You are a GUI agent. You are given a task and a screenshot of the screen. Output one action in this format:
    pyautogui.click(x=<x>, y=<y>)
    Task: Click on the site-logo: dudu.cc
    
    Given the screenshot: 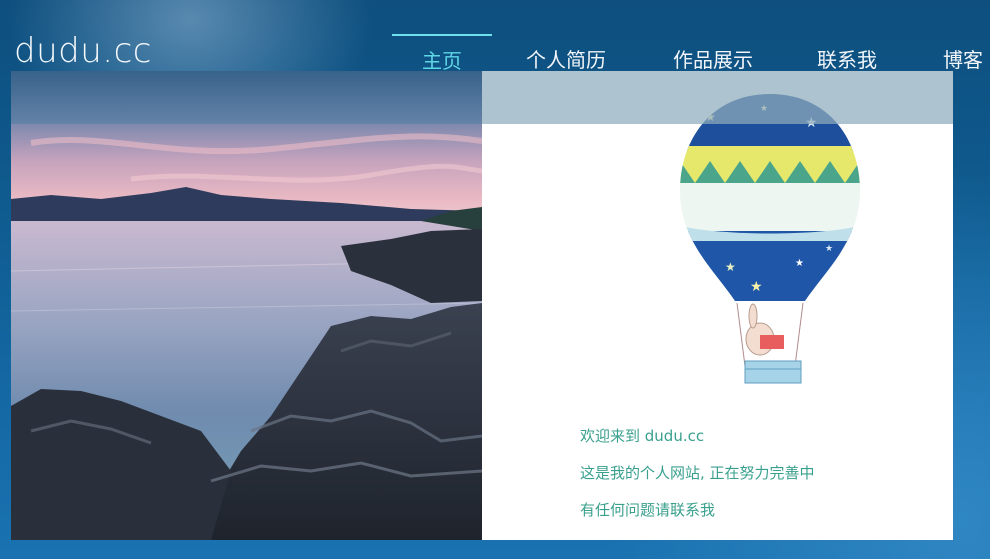 What is the action you would take?
    pyautogui.click(x=83, y=51)
    